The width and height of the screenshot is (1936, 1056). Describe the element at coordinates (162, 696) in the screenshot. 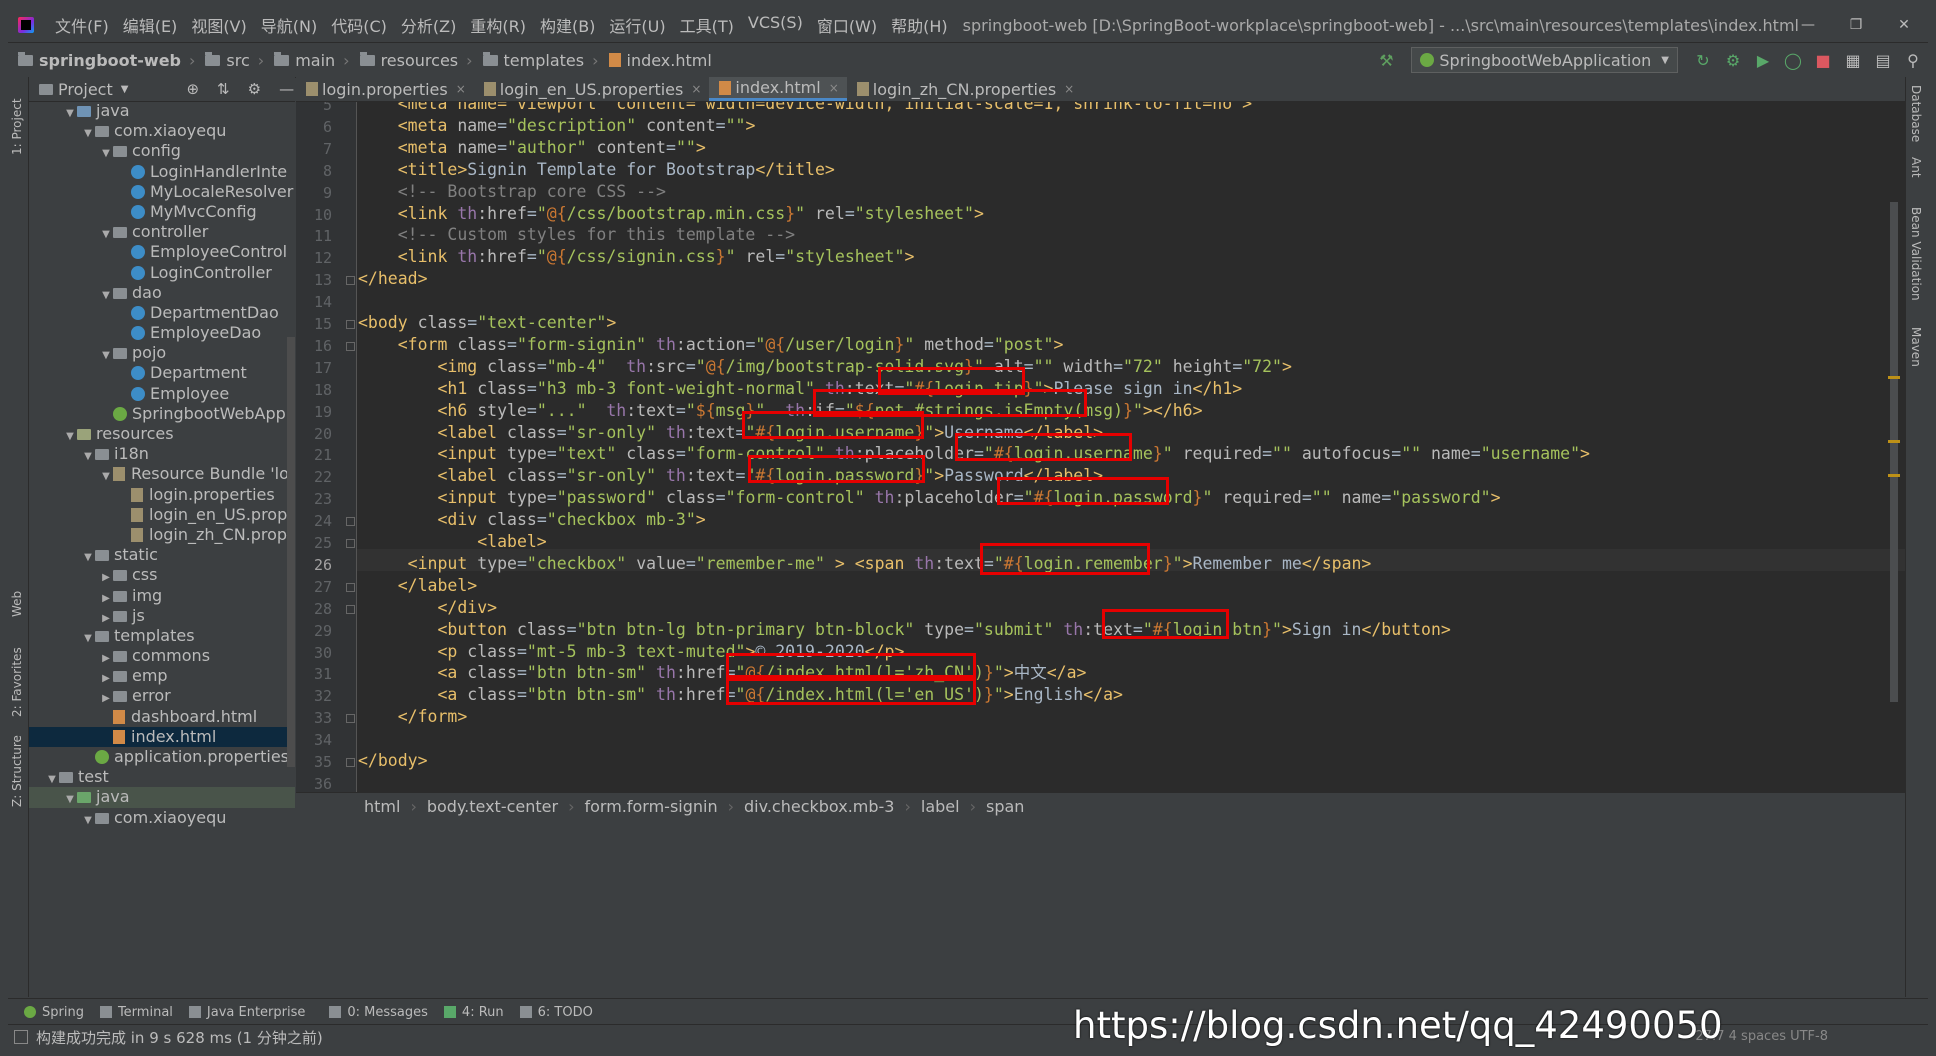

I see `tree-node: ▶ error` at that location.